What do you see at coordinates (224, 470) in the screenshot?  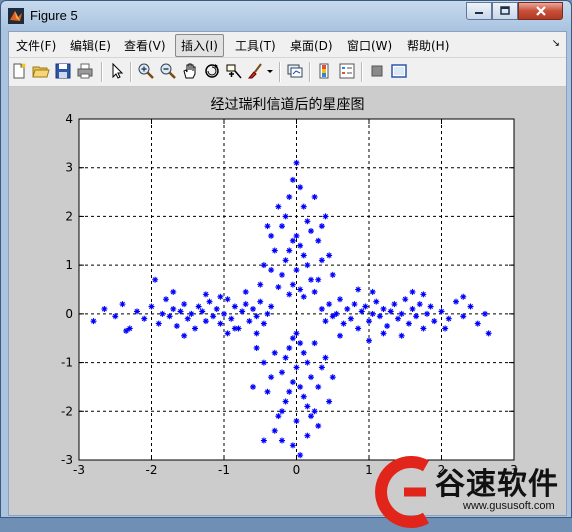 I see `x-tick-label: -1` at bounding box center [224, 470].